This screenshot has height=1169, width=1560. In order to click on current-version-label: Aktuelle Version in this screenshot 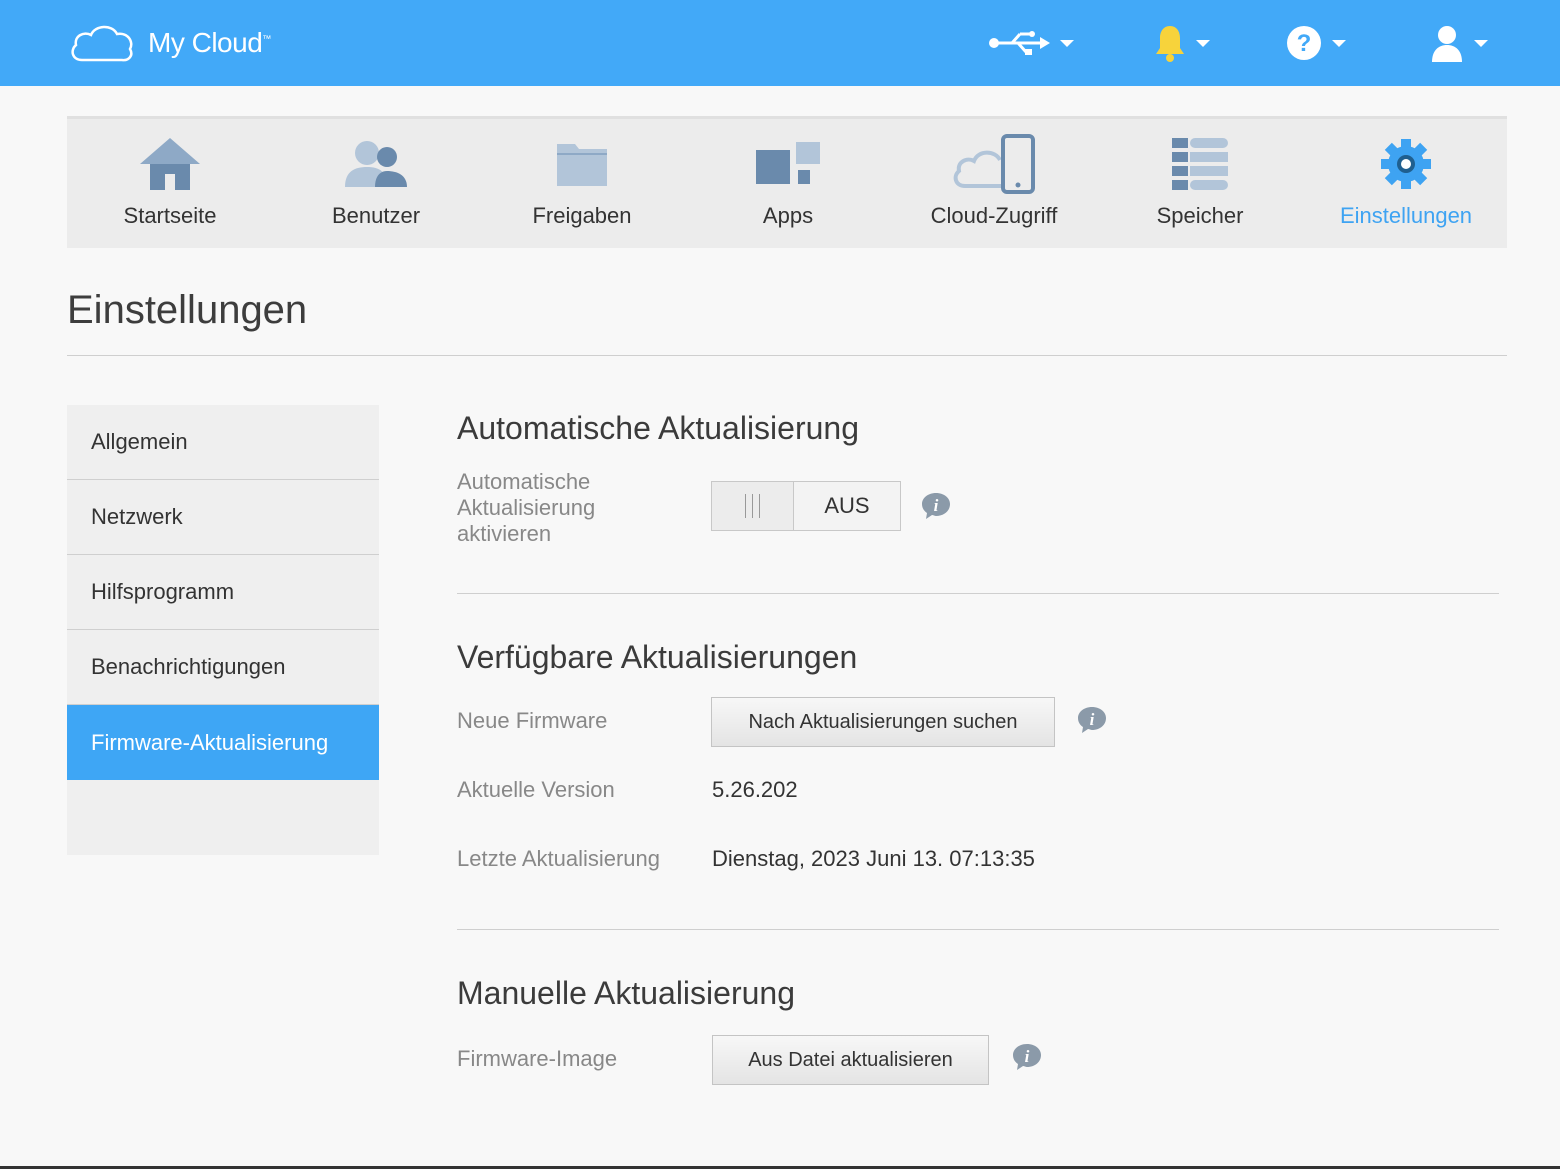, I will do `click(536, 789)`.